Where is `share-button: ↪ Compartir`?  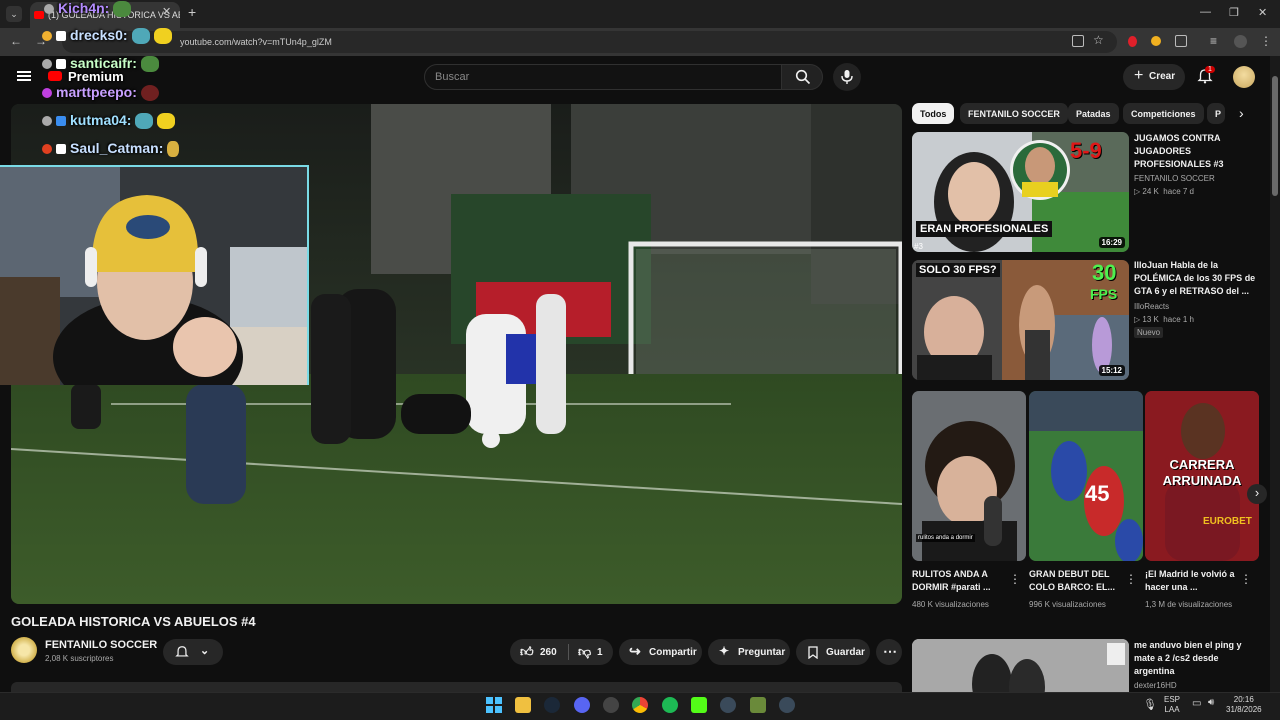 share-button: ↪ Compartir is located at coordinates (660, 652).